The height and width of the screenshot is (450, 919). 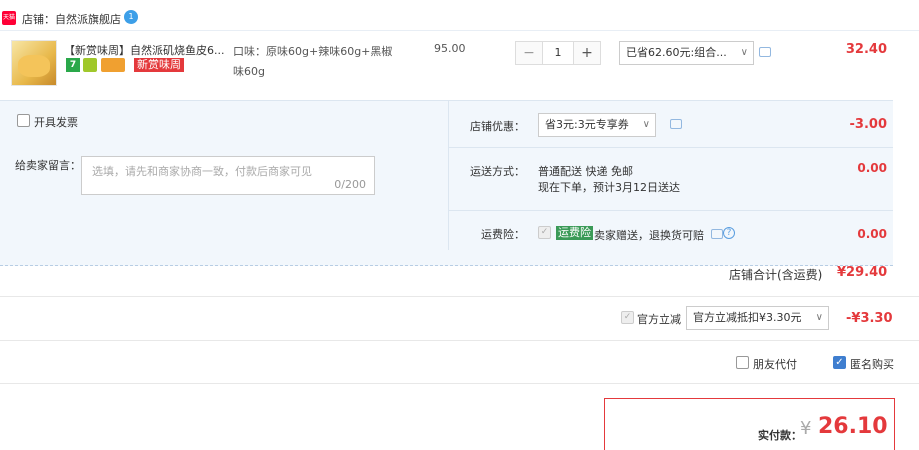 What do you see at coordinates (497, 171) in the screenshot?
I see `shipping-label: 运送方式：` at bounding box center [497, 171].